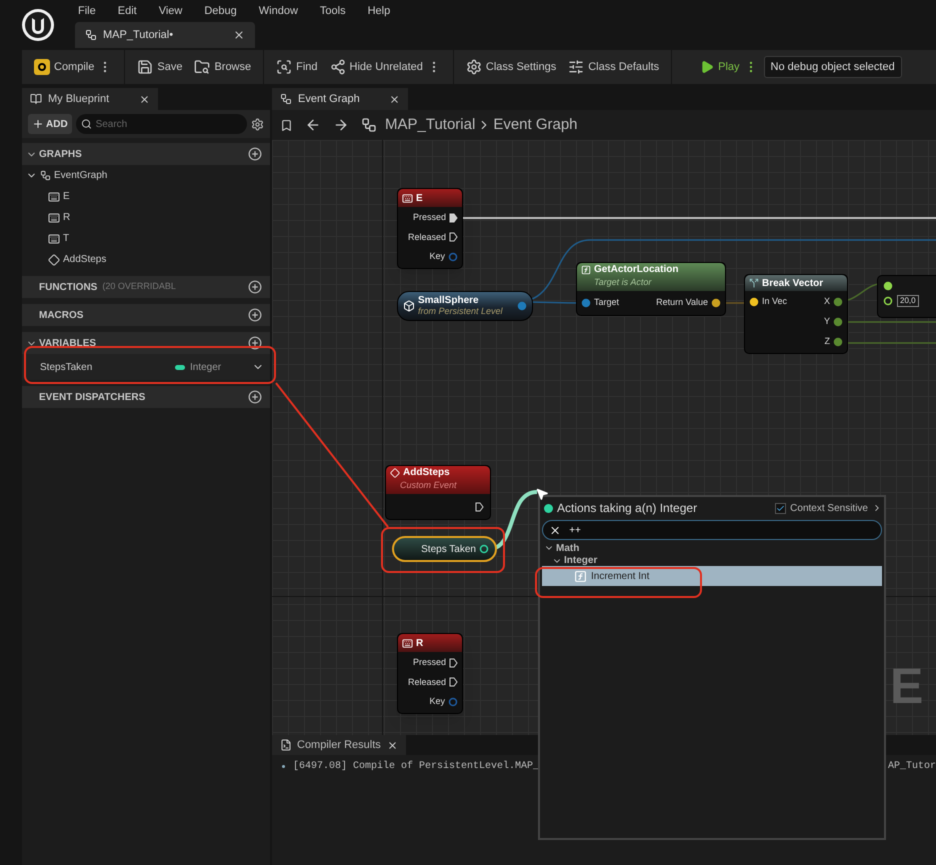 The image size is (936, 865). I want to click on toolbar-button: Save, so click(159, 67).